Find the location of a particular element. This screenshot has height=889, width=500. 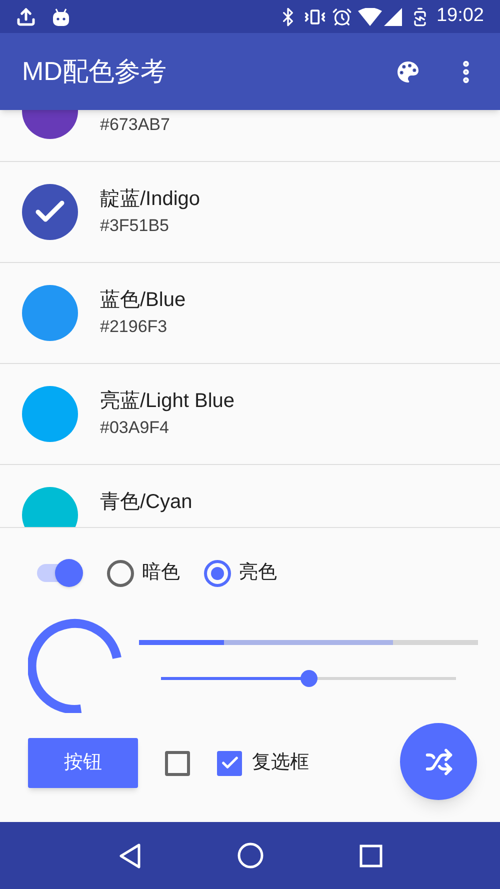

back-icon is located at coordinates (130, 855).